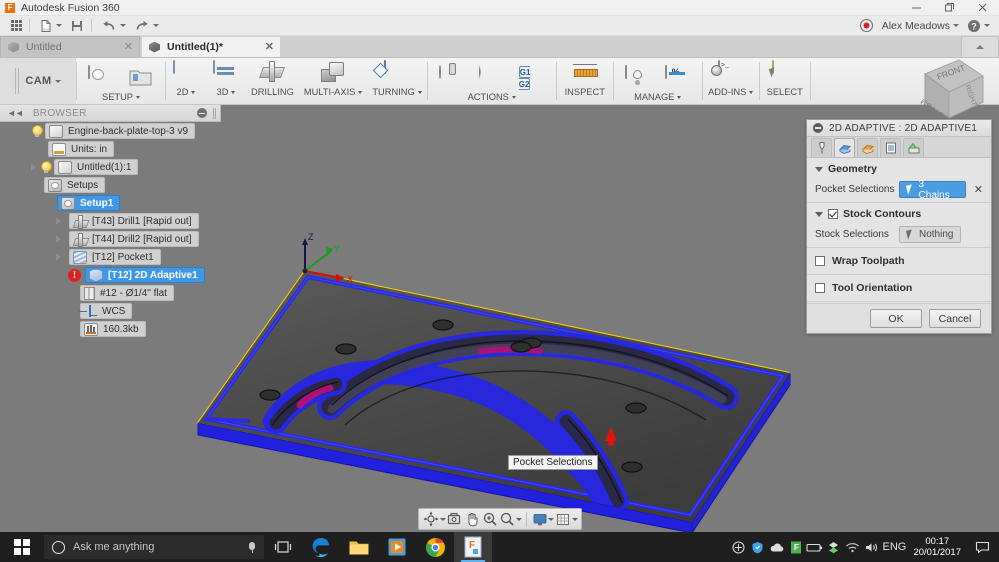  I want to click on tree-row-setups: Setups, so click(110, 185).